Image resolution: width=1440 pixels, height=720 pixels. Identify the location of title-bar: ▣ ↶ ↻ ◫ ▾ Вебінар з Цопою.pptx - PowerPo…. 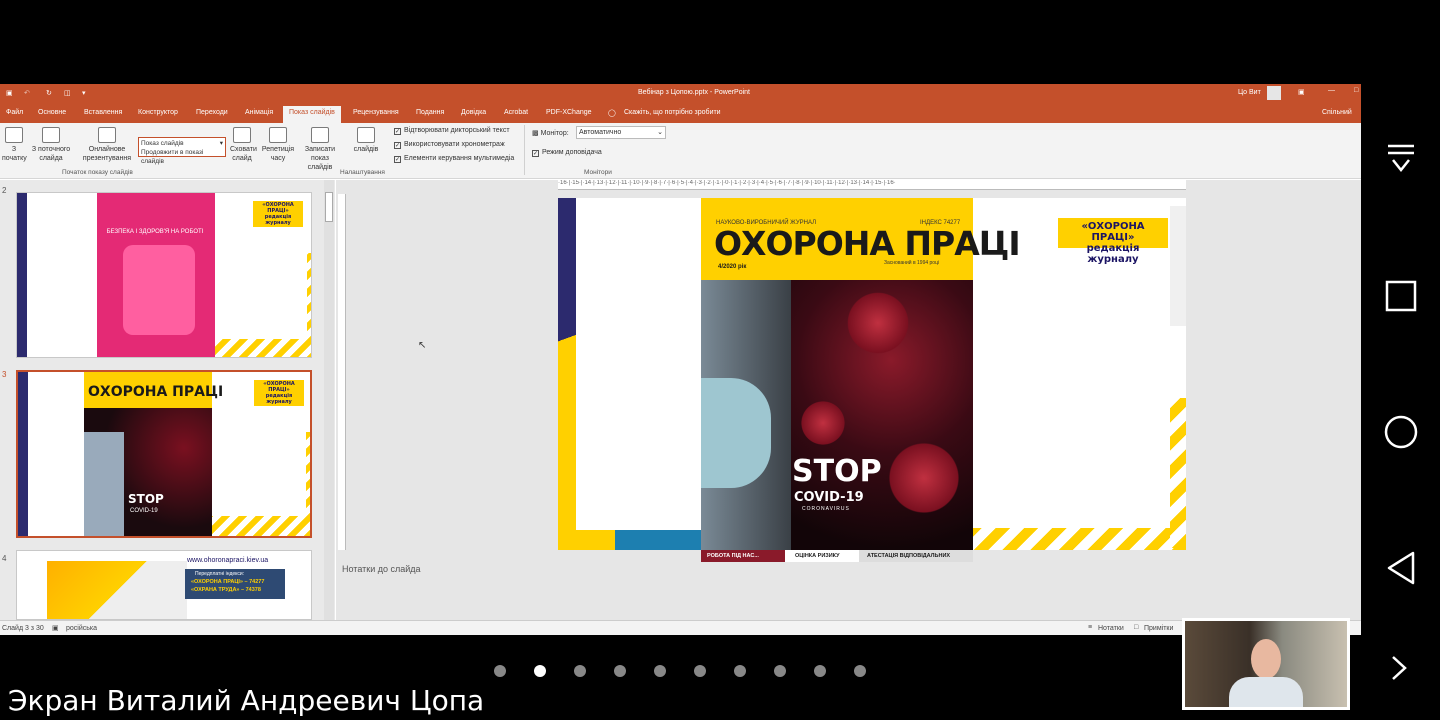
(680, 94).